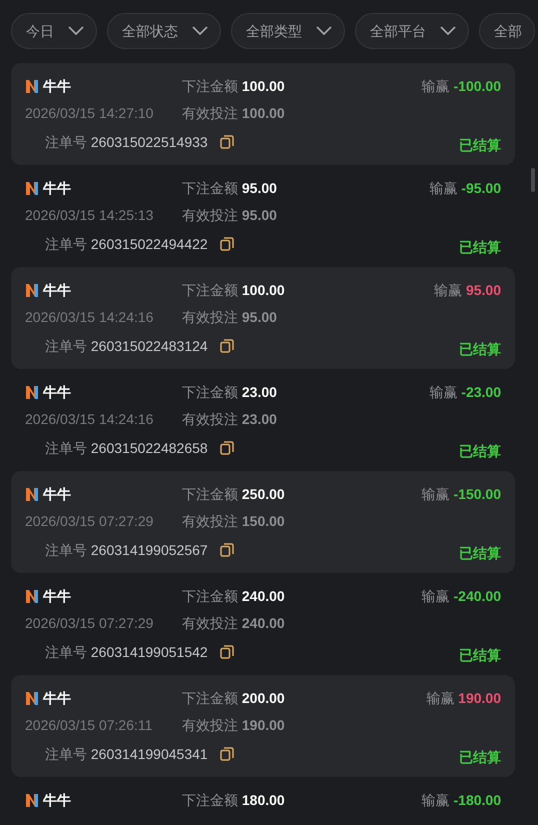  Describe the element at coordinates (126, 142) in the screenshot. I see `order-number: 注单号 260315022514933` at that location.